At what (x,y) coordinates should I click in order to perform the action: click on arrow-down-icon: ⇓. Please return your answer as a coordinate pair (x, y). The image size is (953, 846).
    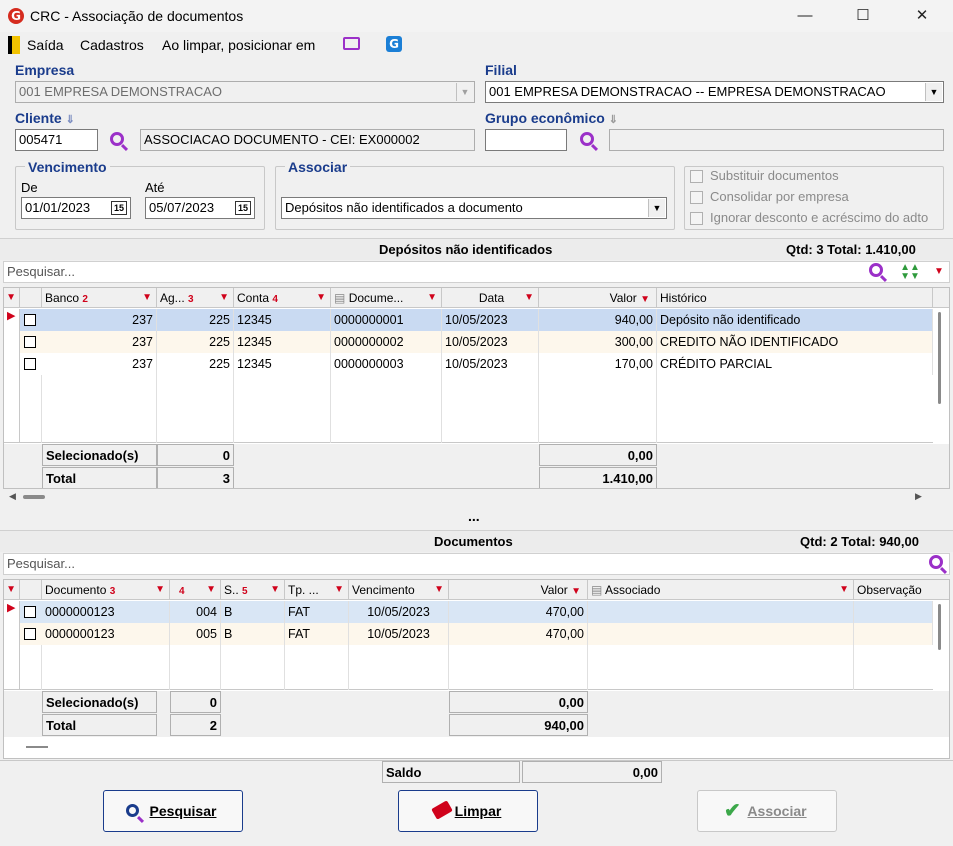
    Looking at the image, I should click on (70, 120).